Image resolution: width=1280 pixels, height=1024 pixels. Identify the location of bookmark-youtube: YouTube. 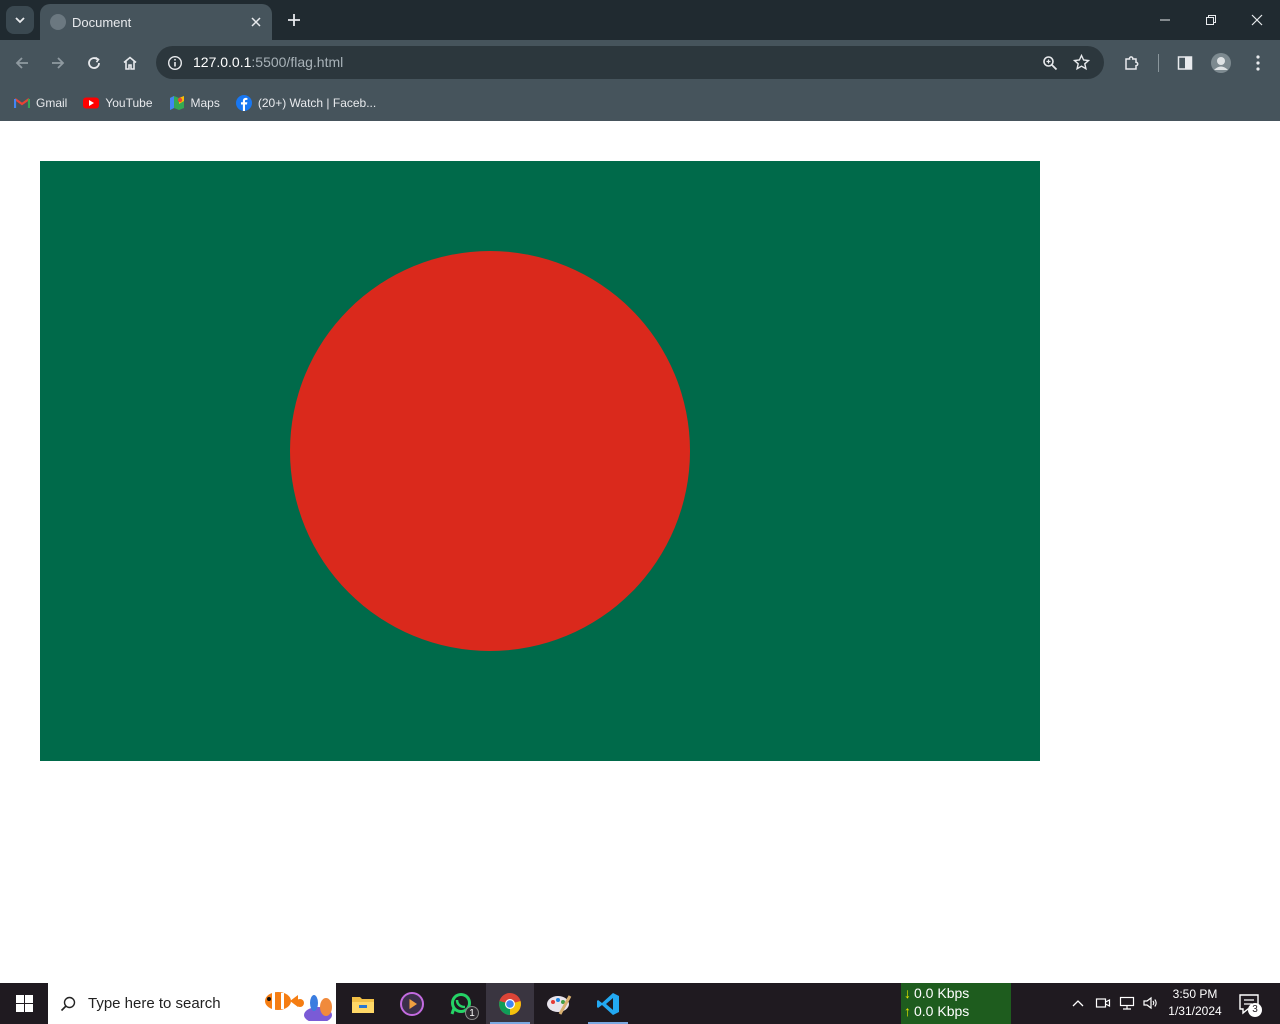
(117, 103).